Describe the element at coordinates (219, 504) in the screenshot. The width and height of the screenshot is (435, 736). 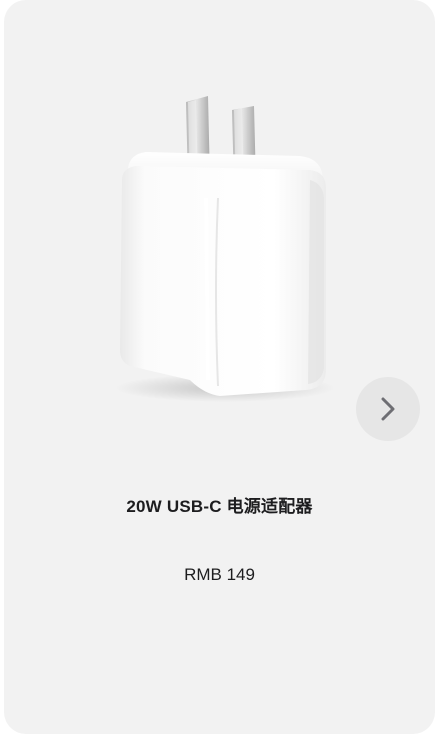
I see `product-name: 20W USB-C 电源适配器` at that location.